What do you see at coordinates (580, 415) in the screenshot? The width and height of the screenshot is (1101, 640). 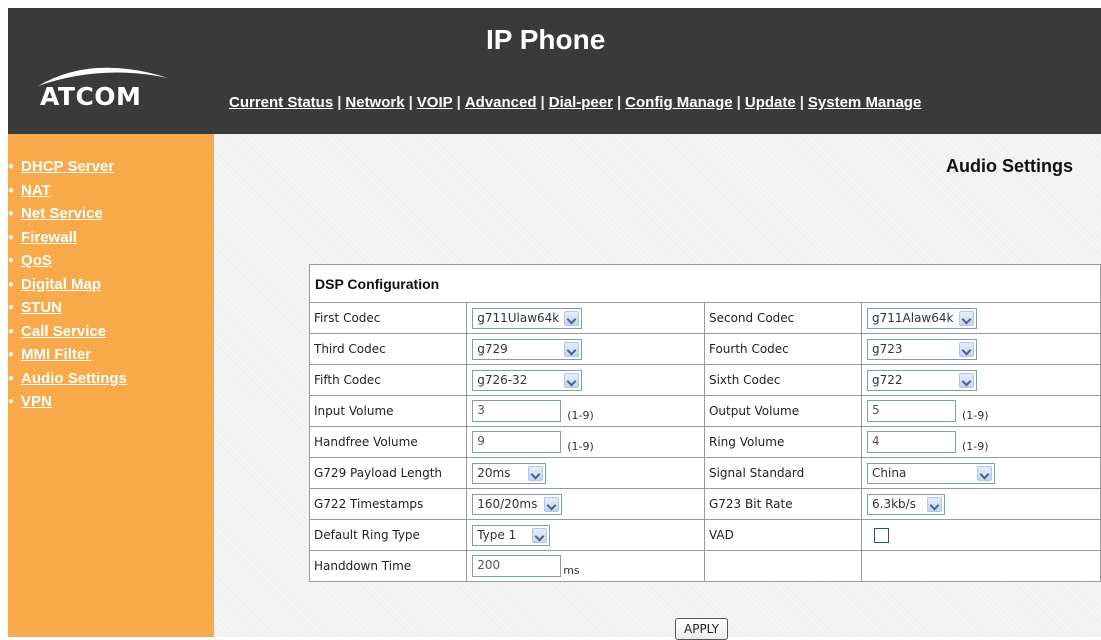 I see `input-volume-hint: (1-9)` at bounding box center [580, 415].